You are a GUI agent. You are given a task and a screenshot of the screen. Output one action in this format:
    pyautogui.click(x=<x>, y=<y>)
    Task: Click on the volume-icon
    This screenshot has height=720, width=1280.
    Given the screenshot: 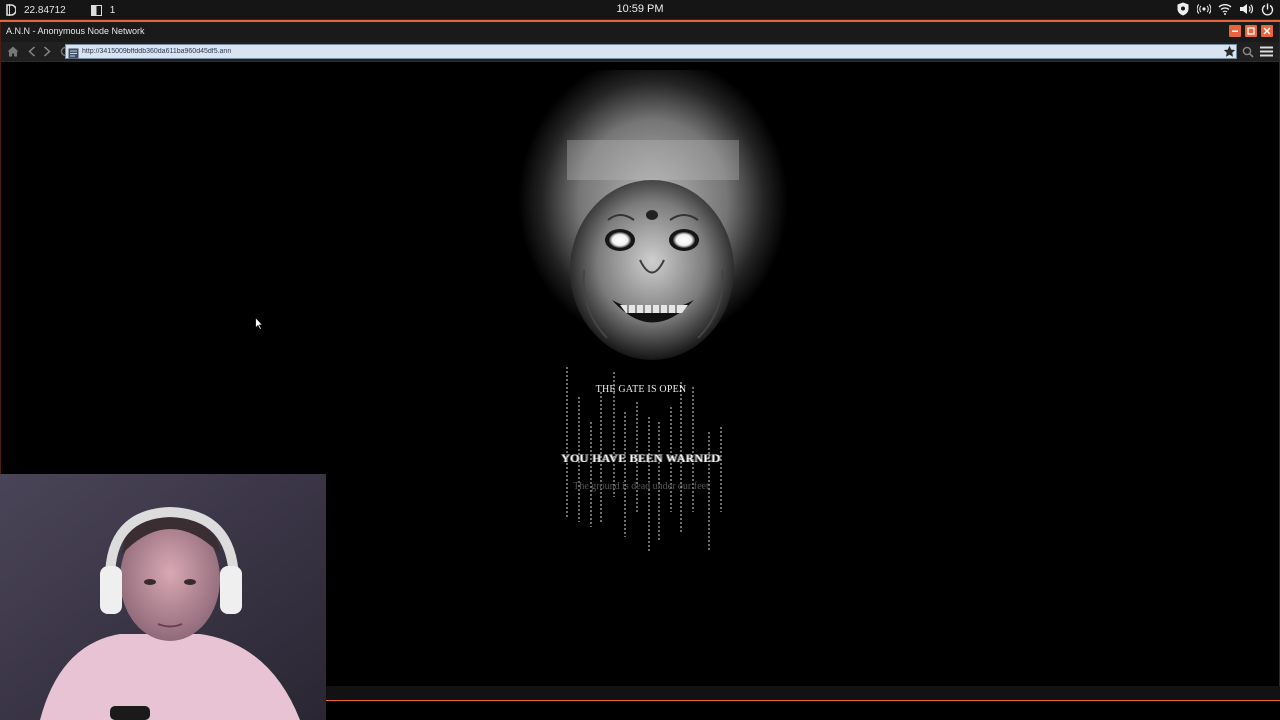 What is the action you would take?
    pyautogui.click(x=1246, y=9)
    